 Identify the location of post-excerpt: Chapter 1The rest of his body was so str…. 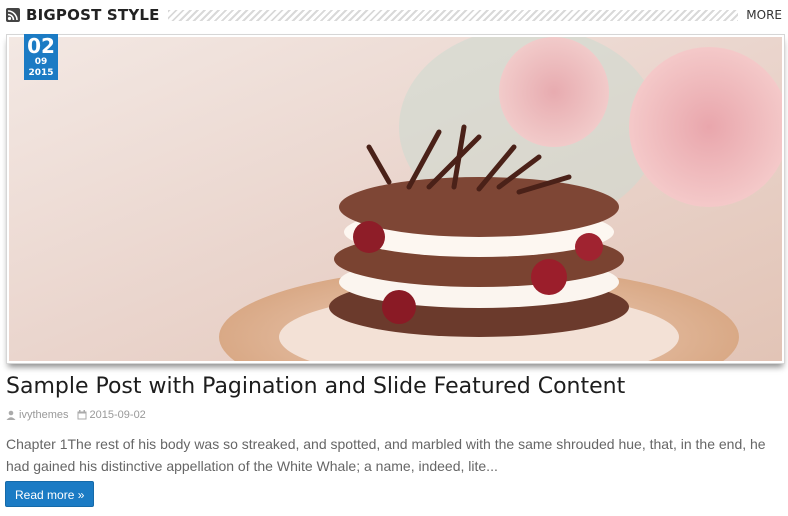
(386, 455).